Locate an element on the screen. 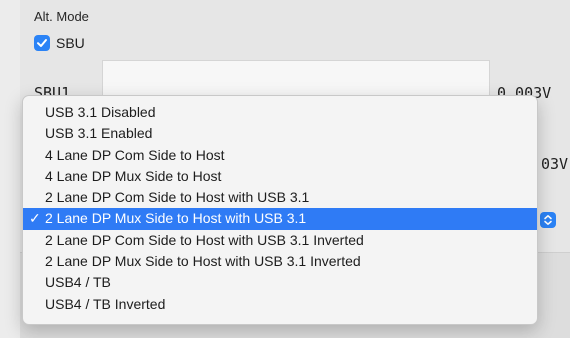  sbu-checkbox-label: SBU is located at coordinates (70, 43).